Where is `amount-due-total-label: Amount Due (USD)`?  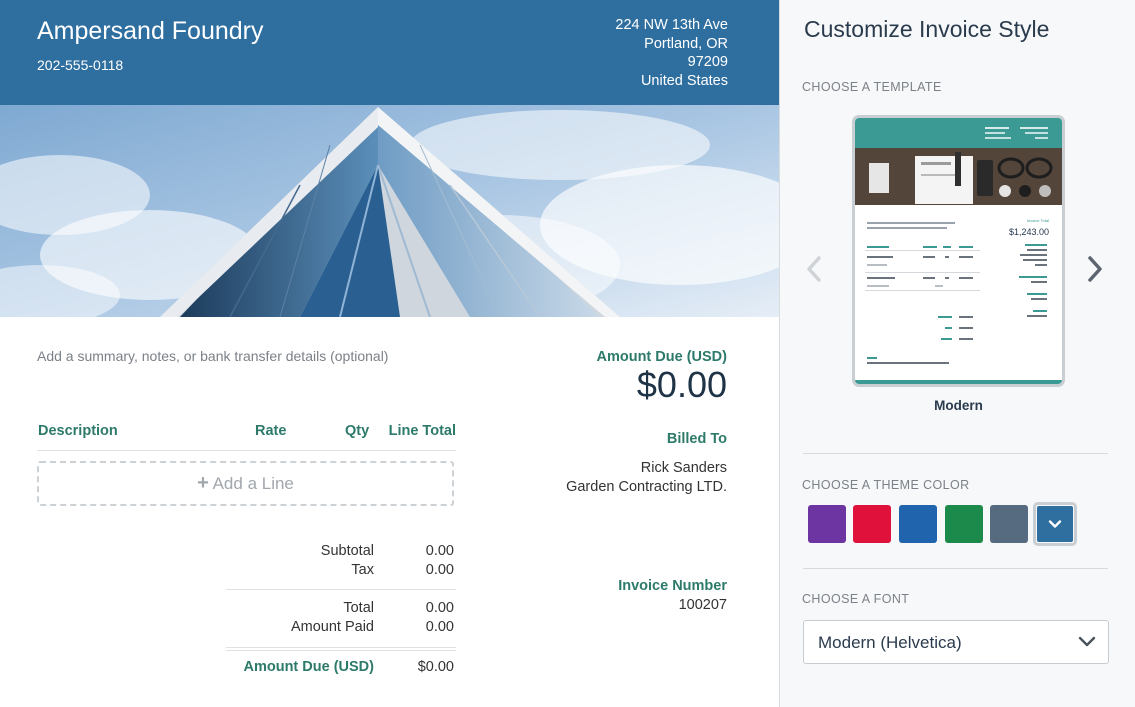 amount-due-total-label: Amount Due (USD) is located at coordinates (309, 667).